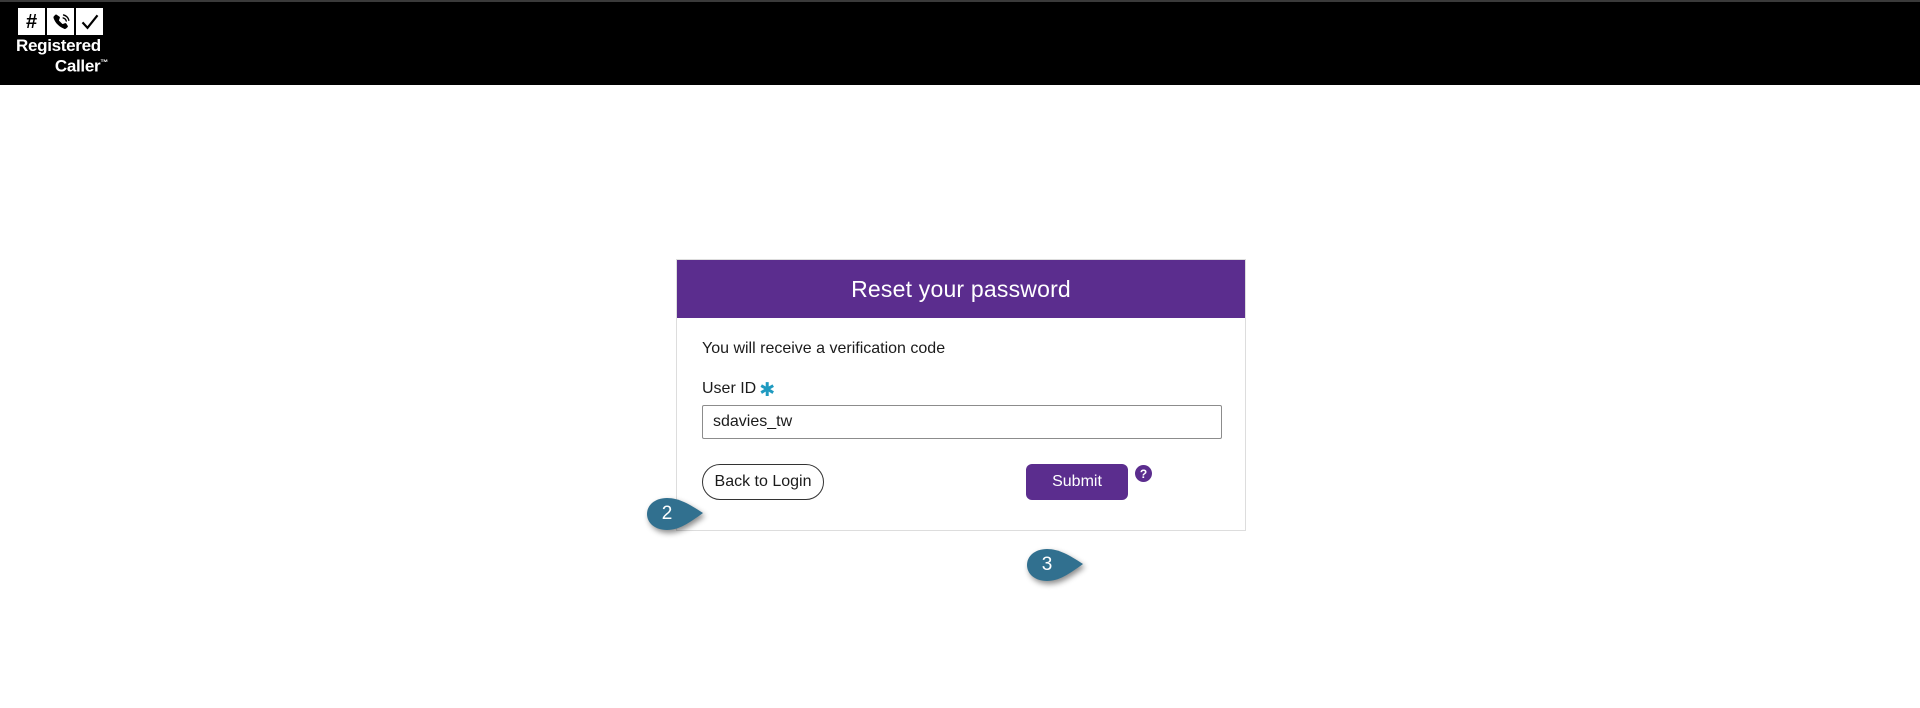 This screenshot has width=1920, height=708. What do you see at coordinates (960, 42) in the screenshot?
I see `top-navigation-bar: # Registered Caller™` at bounding box center [960, 42].